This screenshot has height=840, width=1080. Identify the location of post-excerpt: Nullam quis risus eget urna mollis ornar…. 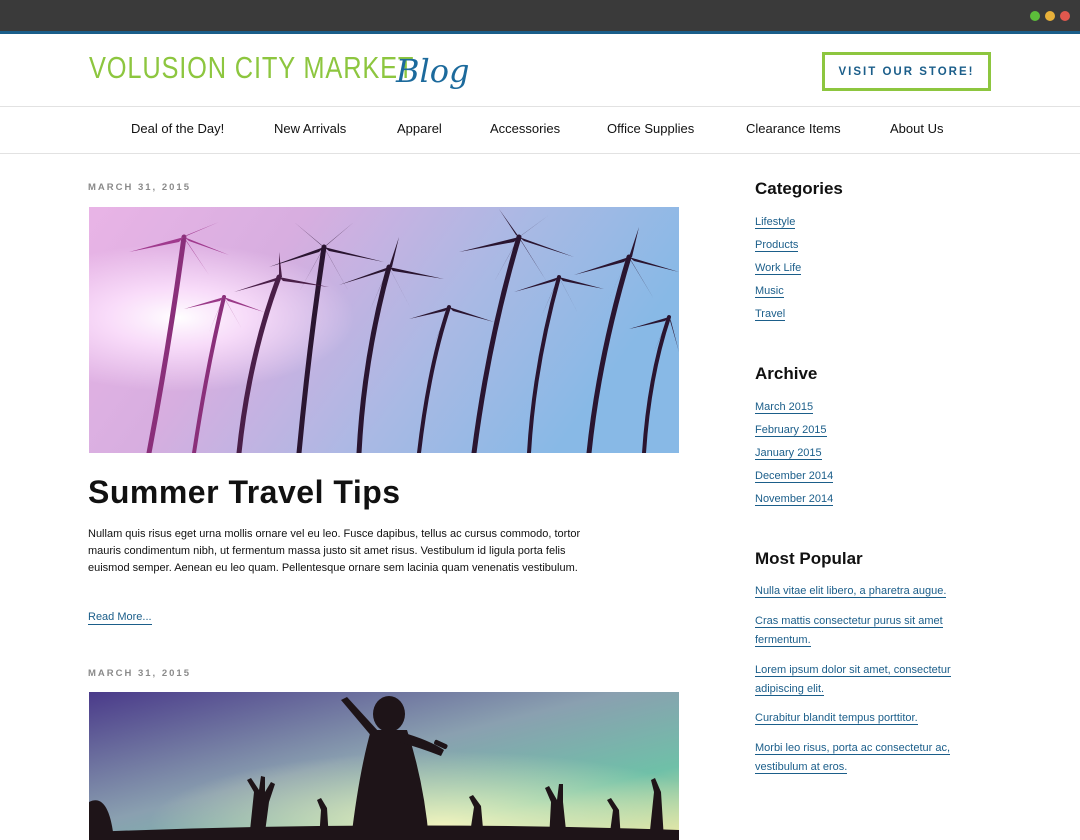
(334, 551).